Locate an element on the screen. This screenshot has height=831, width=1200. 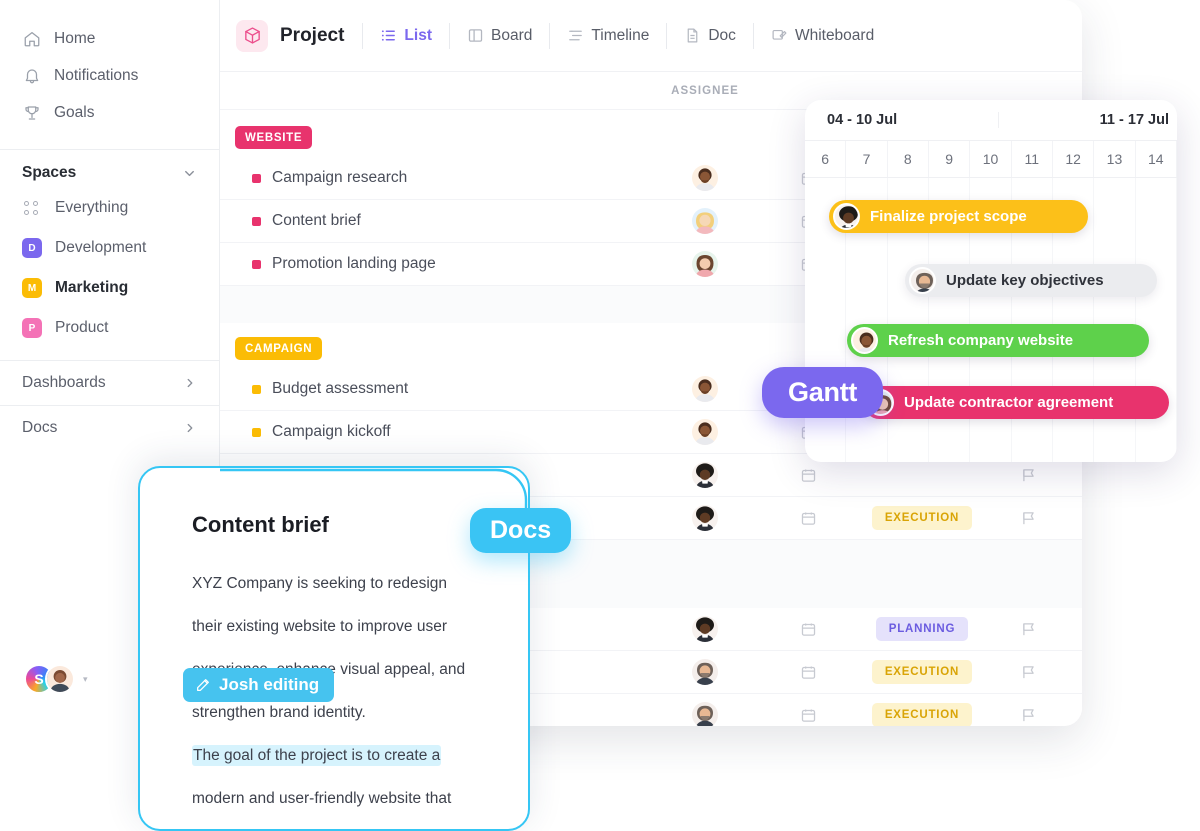
sidebar-item-label: Everything is located at coordinates (92, 207).